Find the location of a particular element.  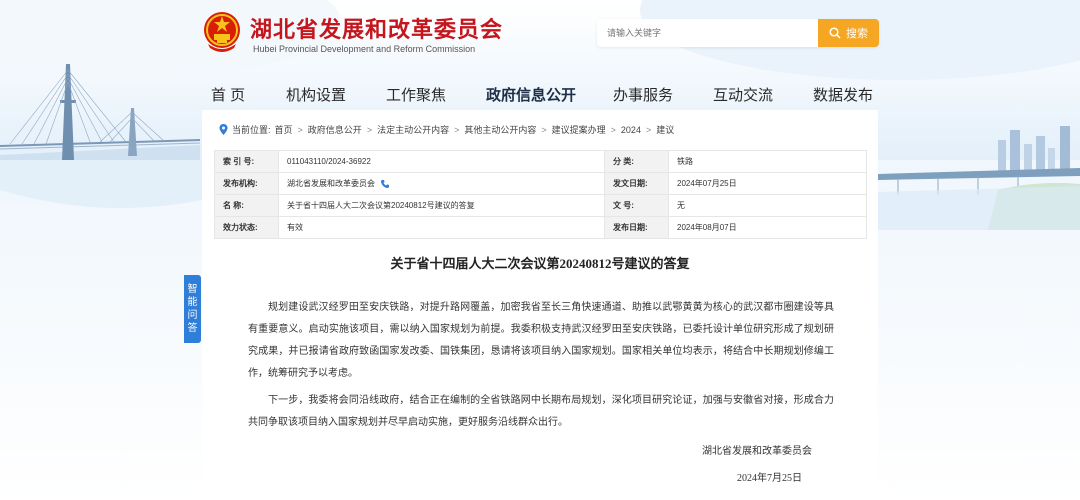

main-nav: 首 页 机构设置 工作聚焦 政府信息公开 办事服务 互动交流 数据发布 is located at coordinates (540, 96).